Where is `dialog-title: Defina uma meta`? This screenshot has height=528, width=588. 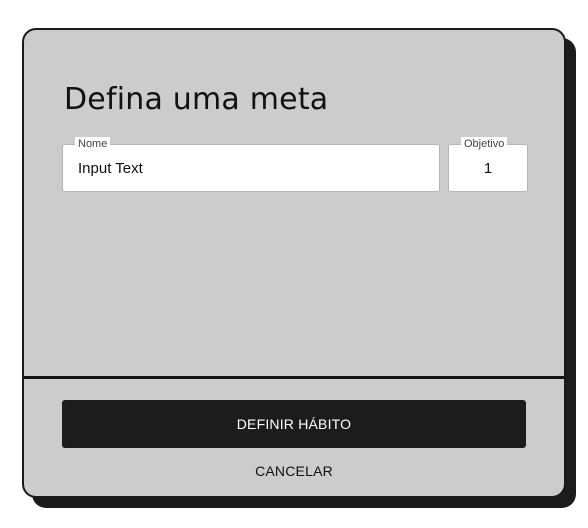 dialog-title: Defina uma meta is located at coordinates (196, 99).